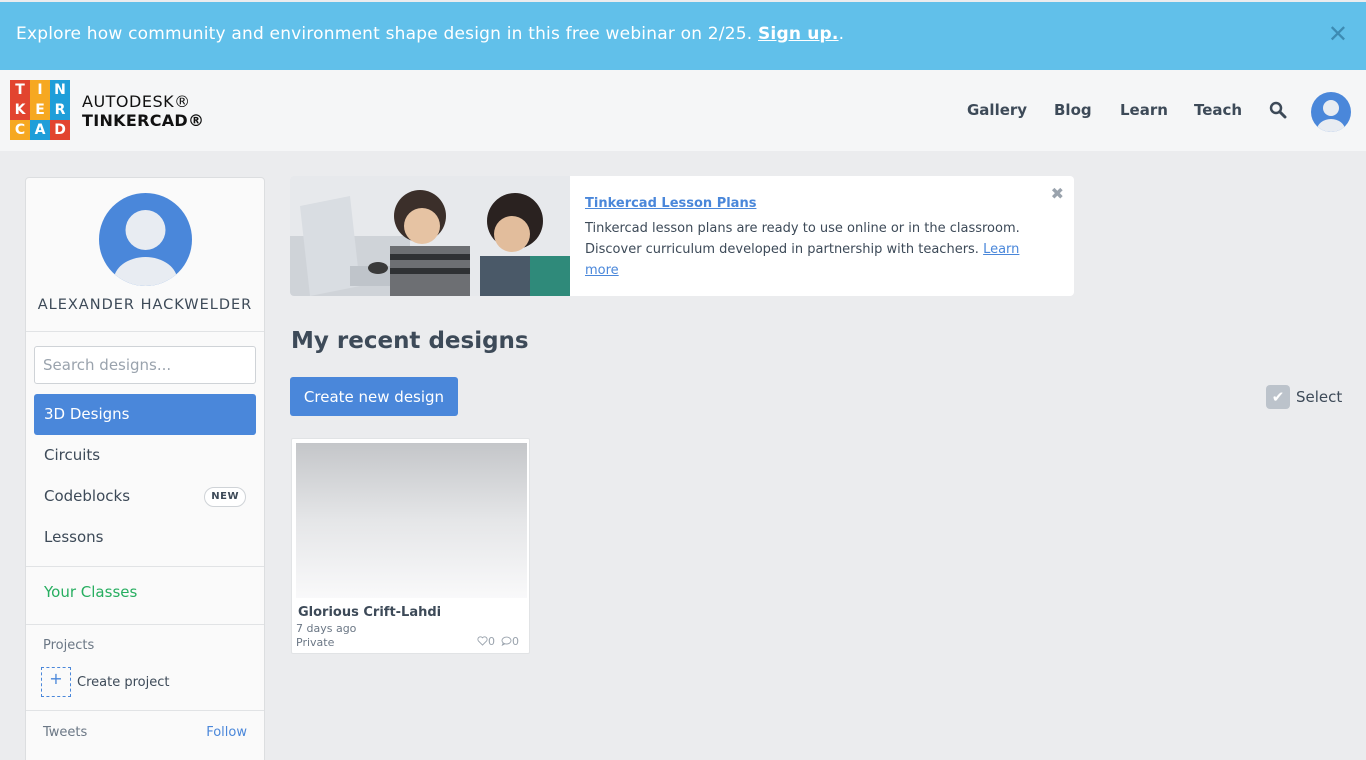  I want to click on banner-trailing: ., so click(841, 34).